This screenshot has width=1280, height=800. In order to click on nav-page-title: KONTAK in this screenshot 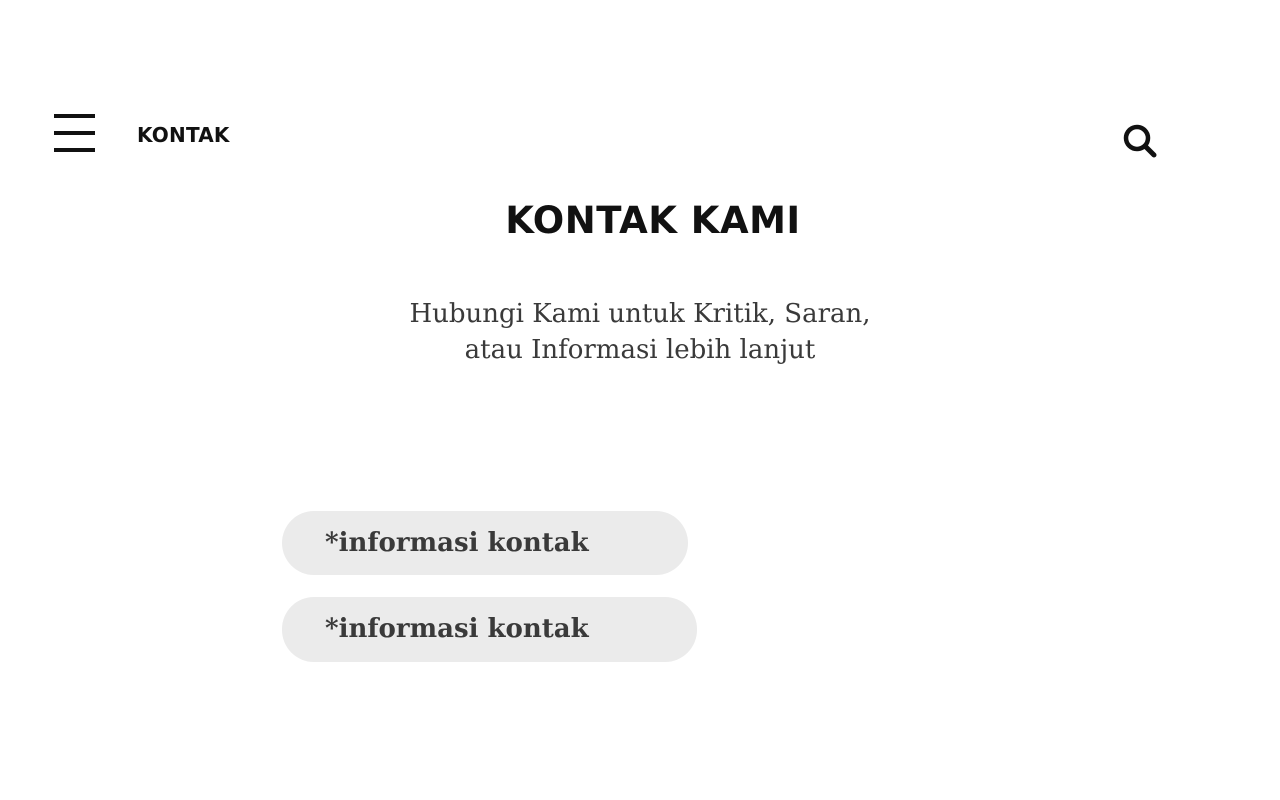, I will do `click(183, 135)`.